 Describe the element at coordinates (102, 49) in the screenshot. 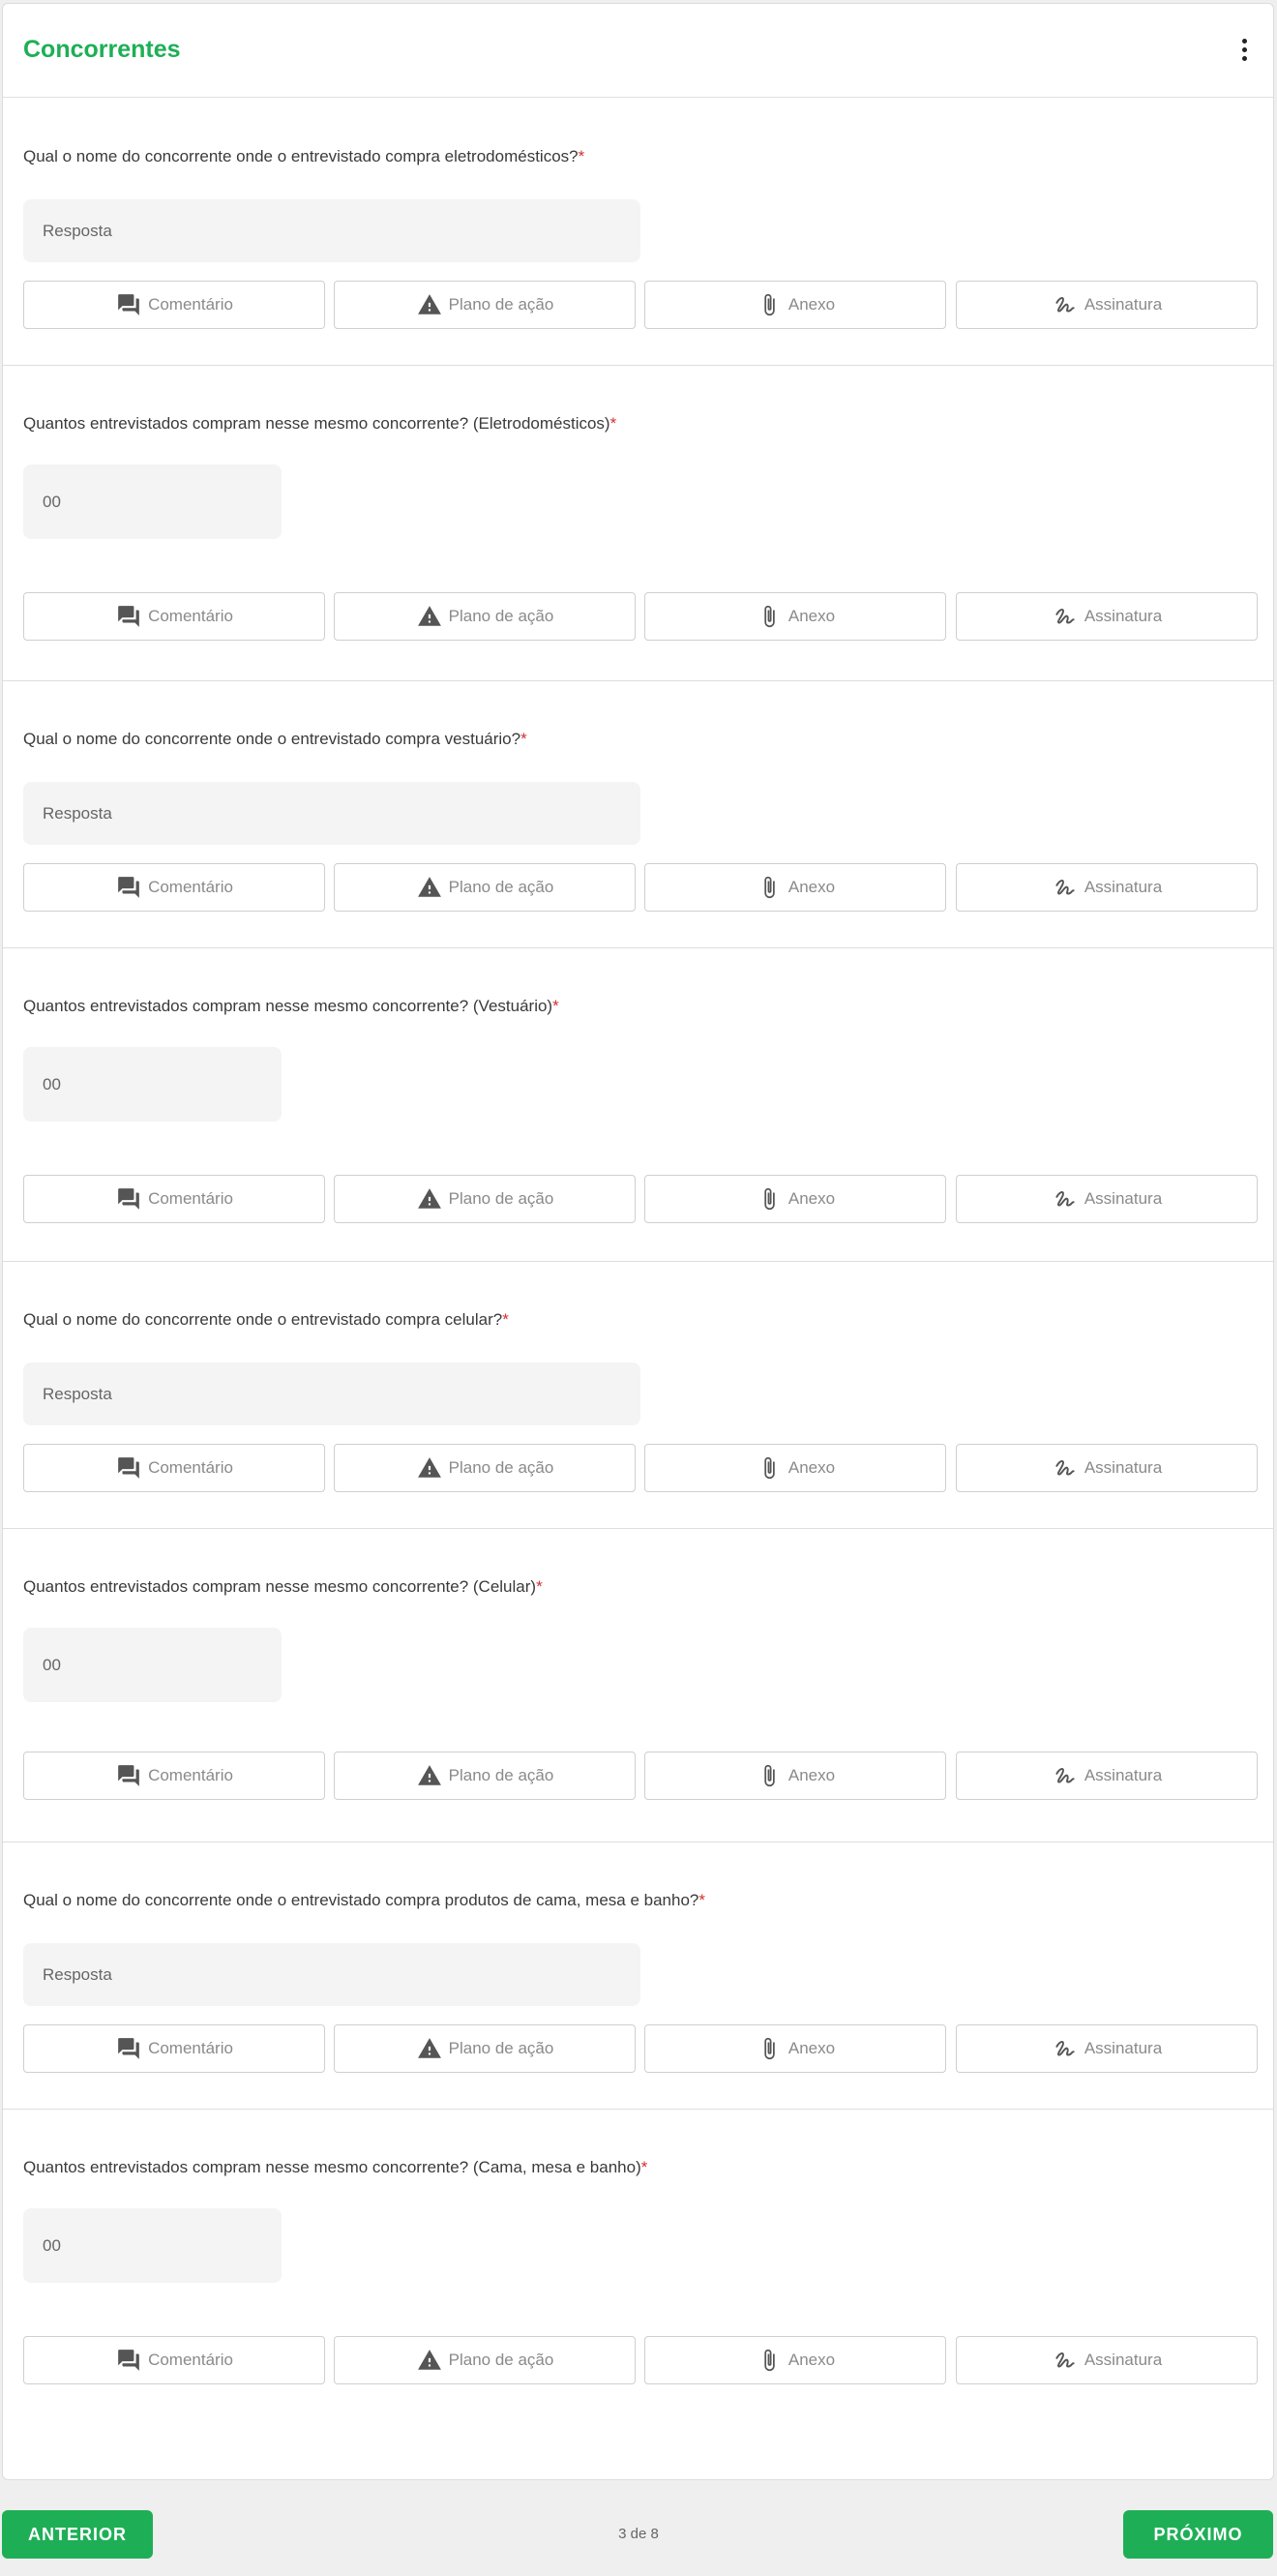

I see `section-title: Concorrentes` at that location.